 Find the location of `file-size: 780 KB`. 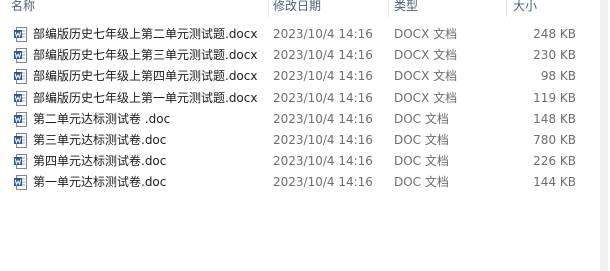

file-size: 780 KB is located at coordinates (554, 139).